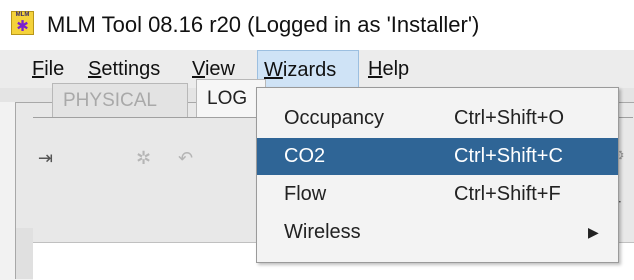  What do you see at coordinates (131, 69) in the screenshot?
I see `menu-settings-label: ettings` at bounding box center [131, 69].